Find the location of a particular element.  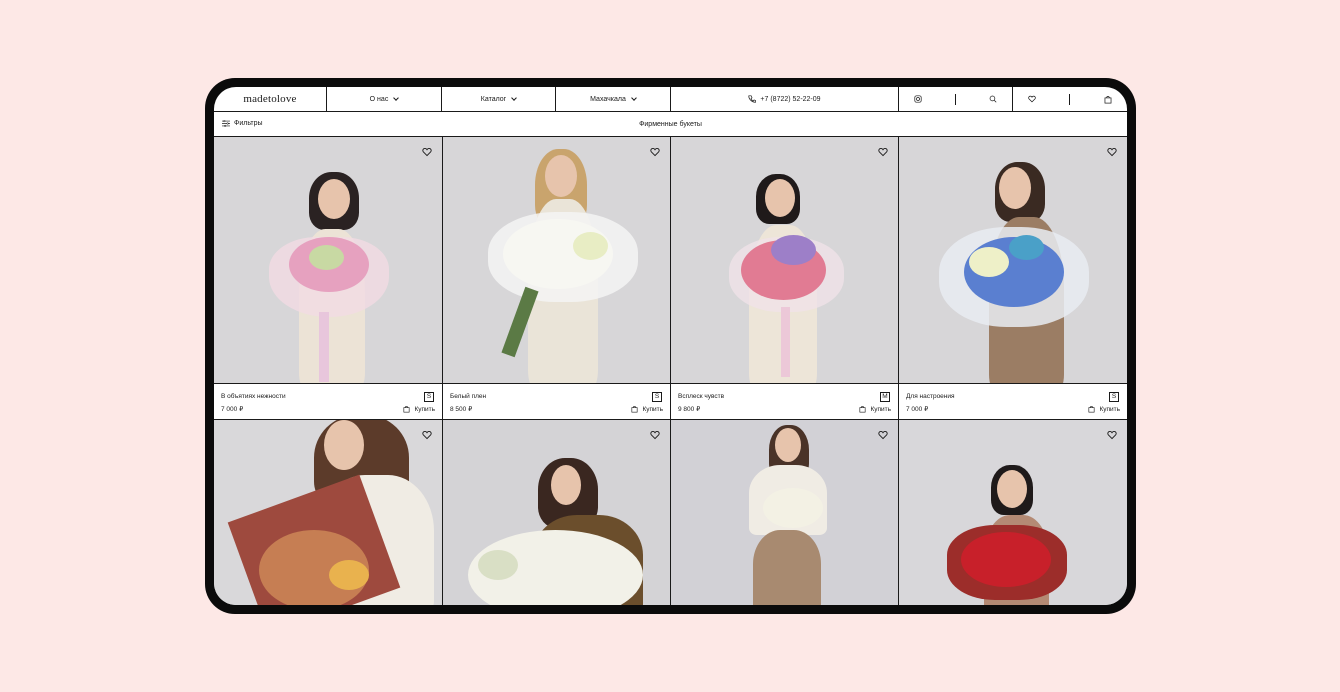

product-card: Для настроения 7 000 ₽ S Купить is located at coordinates (1013, 278).